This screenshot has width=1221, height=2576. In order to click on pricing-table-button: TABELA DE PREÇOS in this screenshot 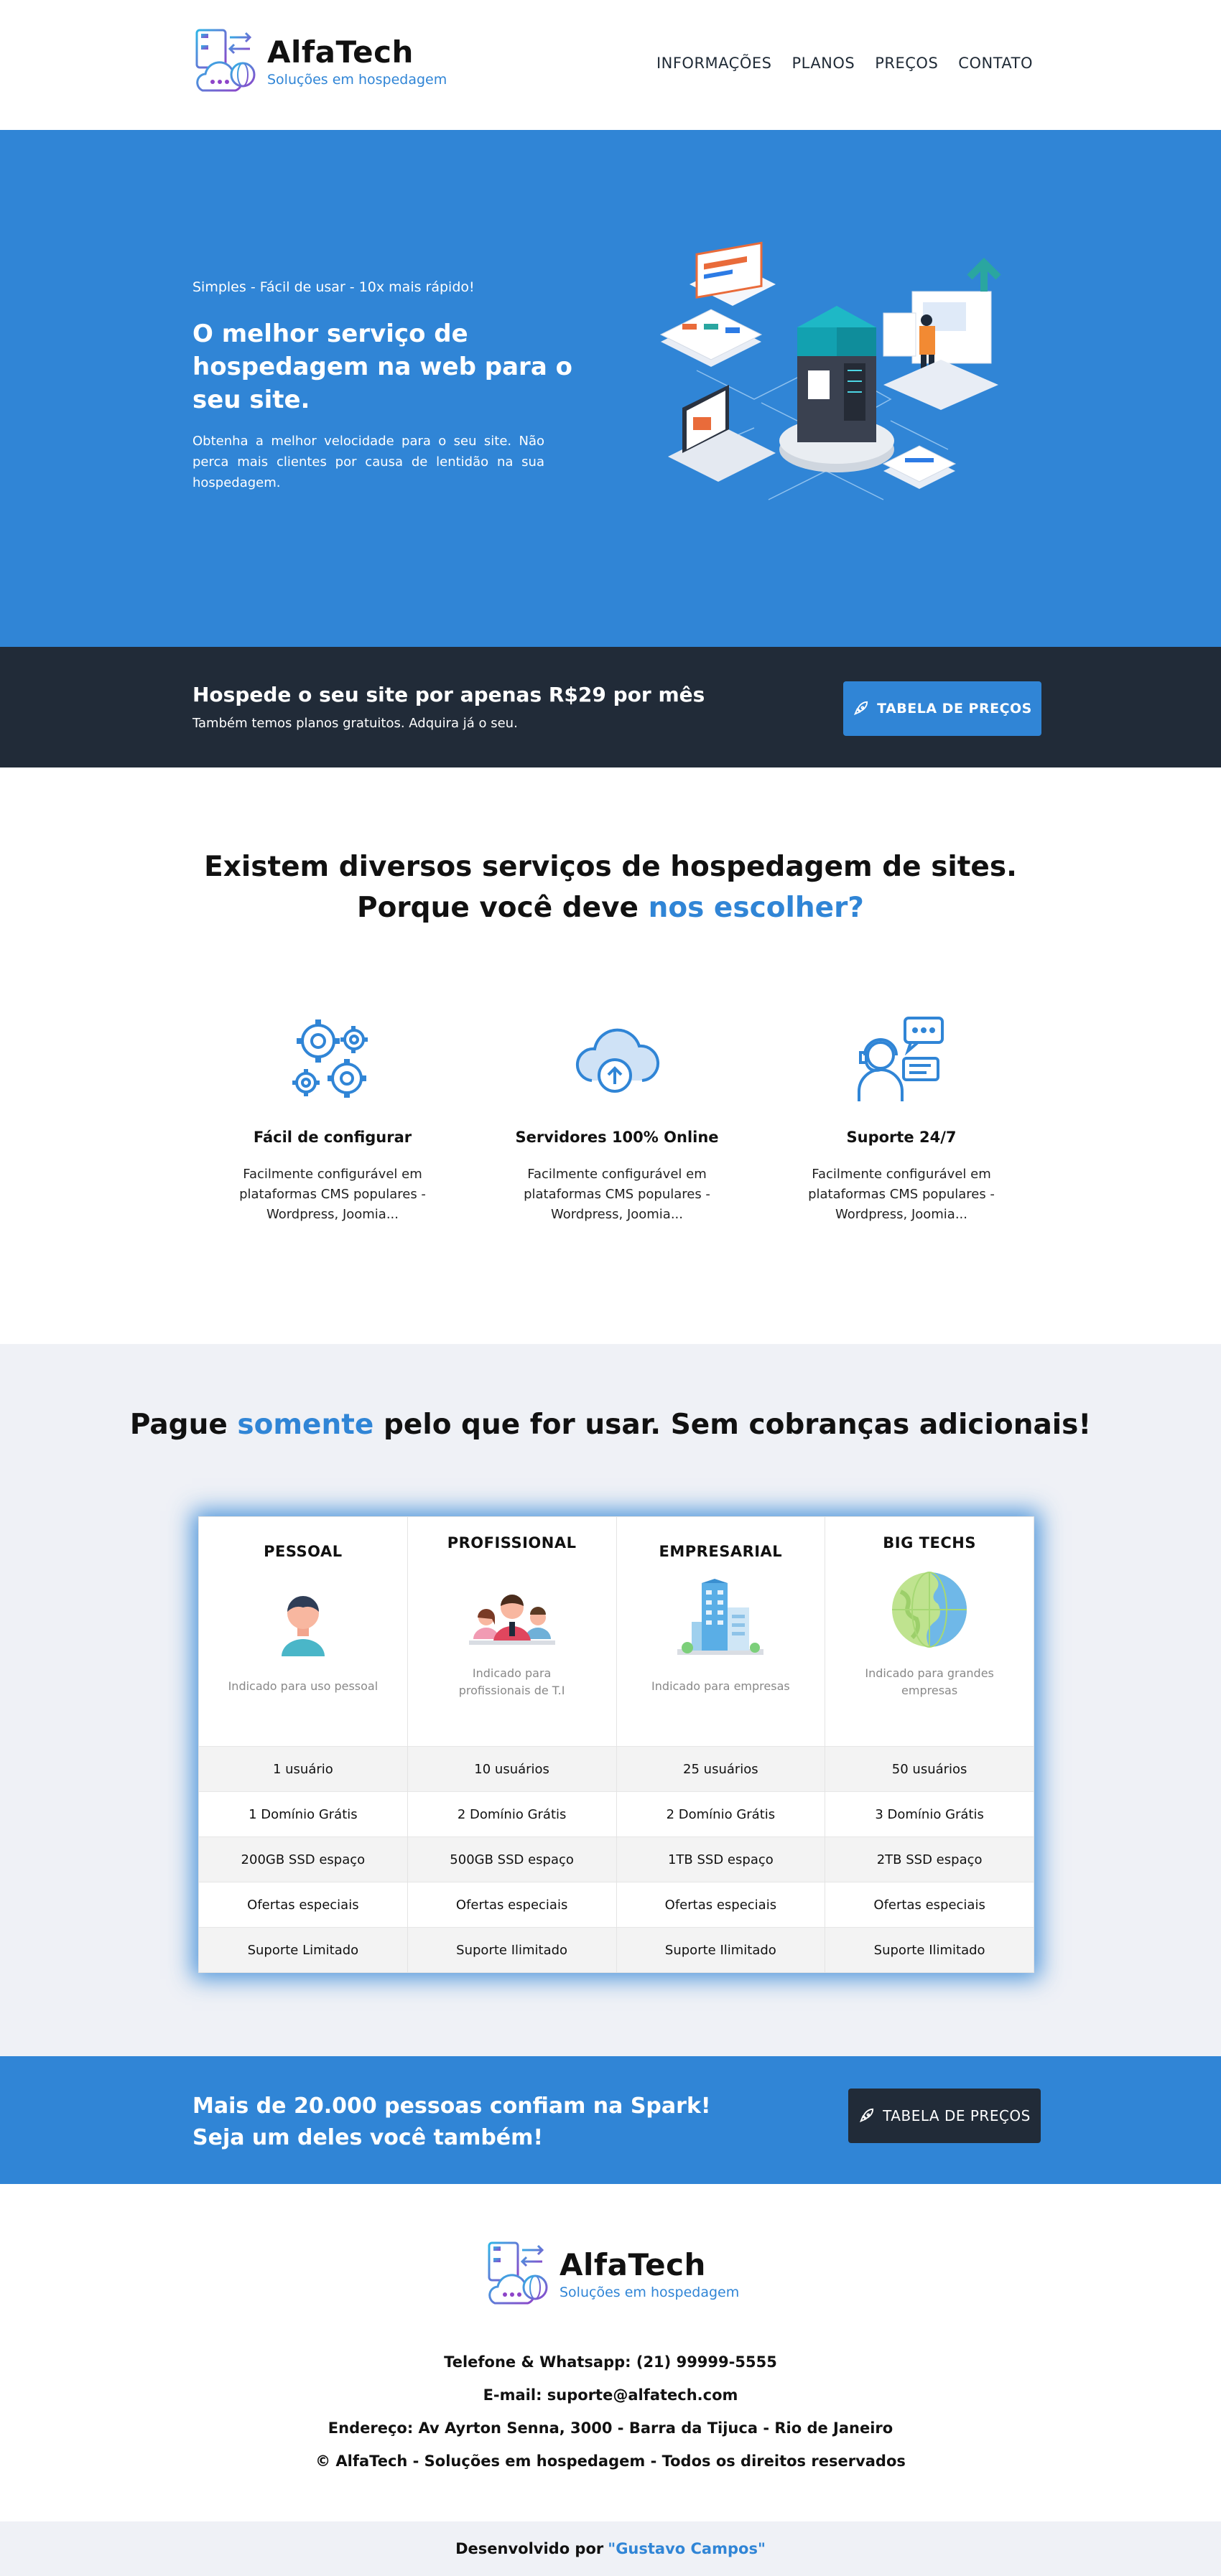, I will do `click(942, 708)`.